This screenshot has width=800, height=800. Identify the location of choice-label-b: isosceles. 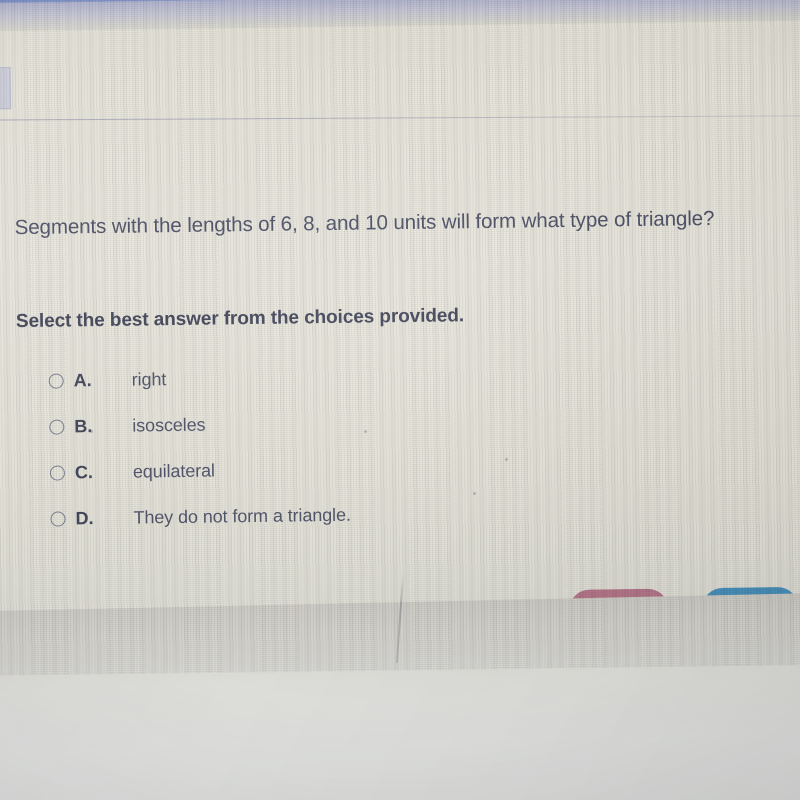
(169, 425).